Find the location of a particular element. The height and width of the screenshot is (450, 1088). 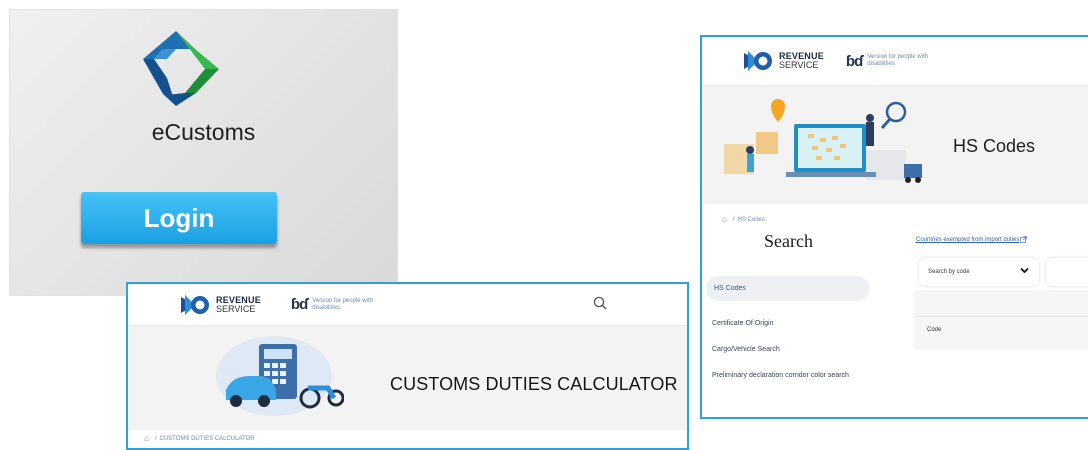

sidebar-item-certificate-of-origin: Certificate Of Origin is located at coordinates (742, 324).